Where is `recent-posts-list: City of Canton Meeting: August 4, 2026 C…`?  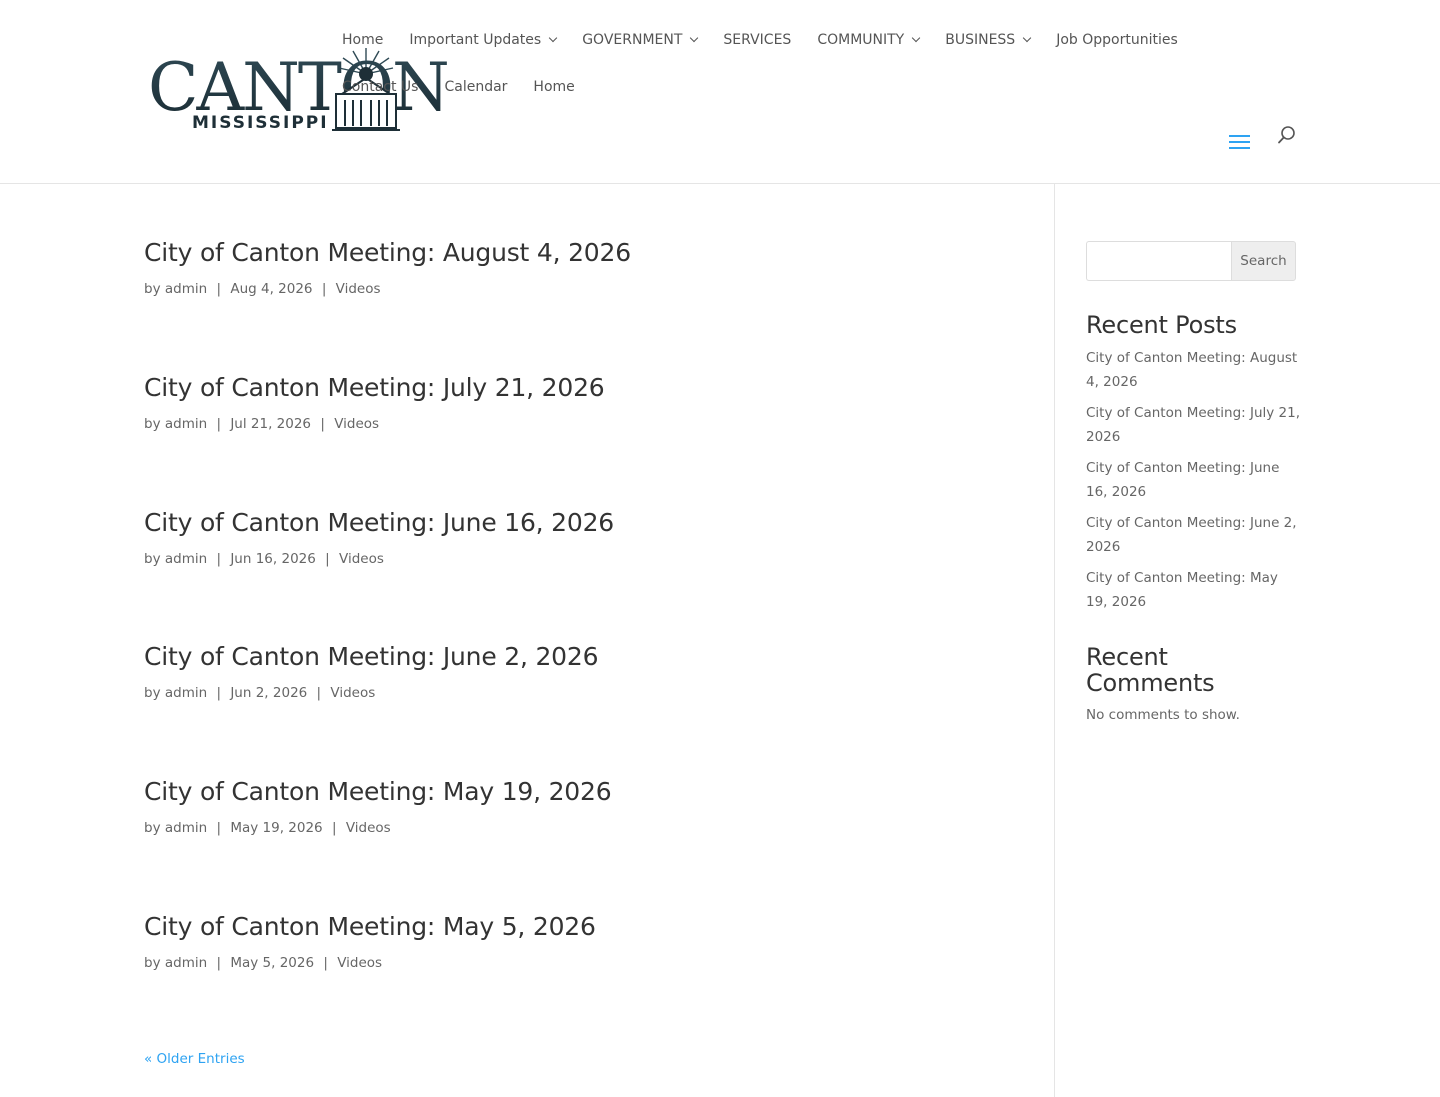 recent-posts-list: City of Canton Meeting: August 4, 2026 C… is located at coordinates (1193, 483).